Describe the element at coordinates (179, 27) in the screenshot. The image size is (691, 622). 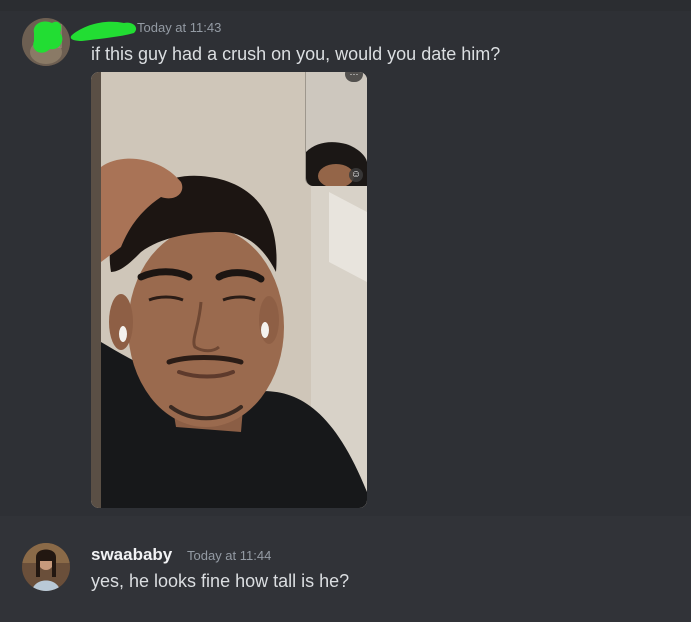
I see `timestamp: Today at 11:43` at that location.